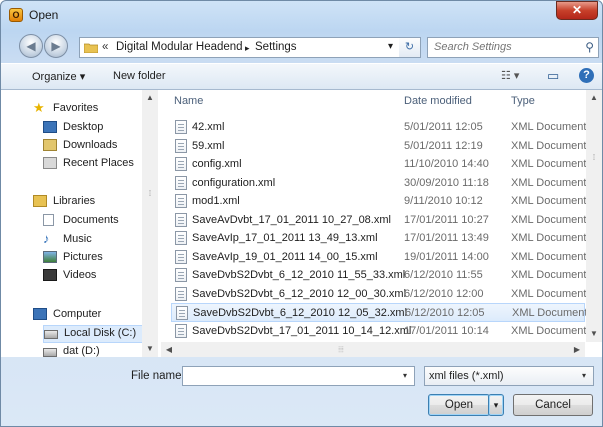 This screenshot has width=603, height=427. Describe the element at coordinates (56, 46) in the screenshot. I see `forward-button: ▶` at that location.